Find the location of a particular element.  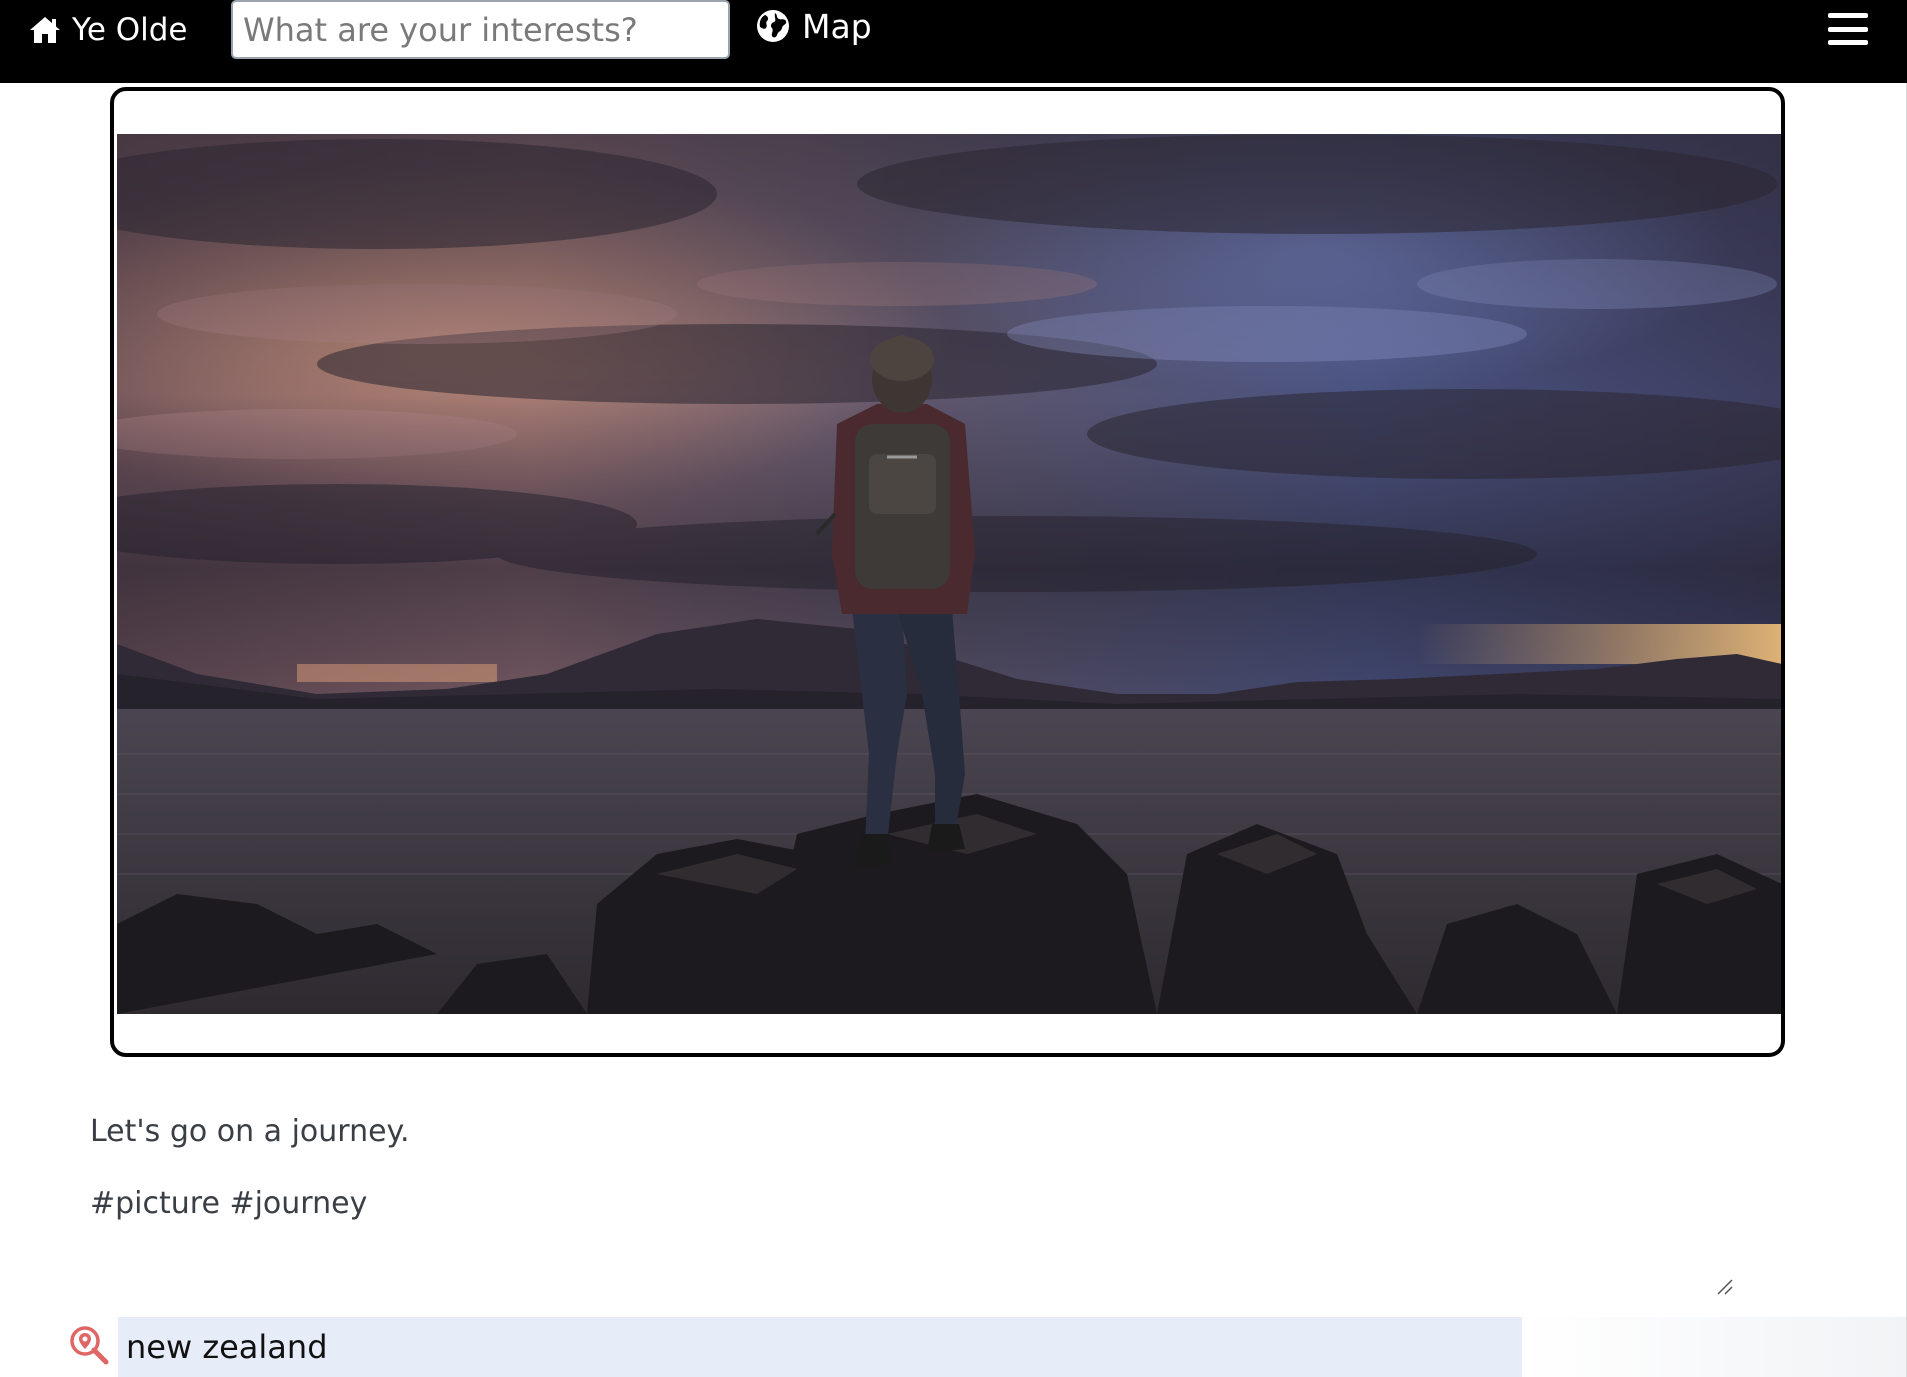

post-hashtags: #picture #journey is located at coordinates (229, 1203).